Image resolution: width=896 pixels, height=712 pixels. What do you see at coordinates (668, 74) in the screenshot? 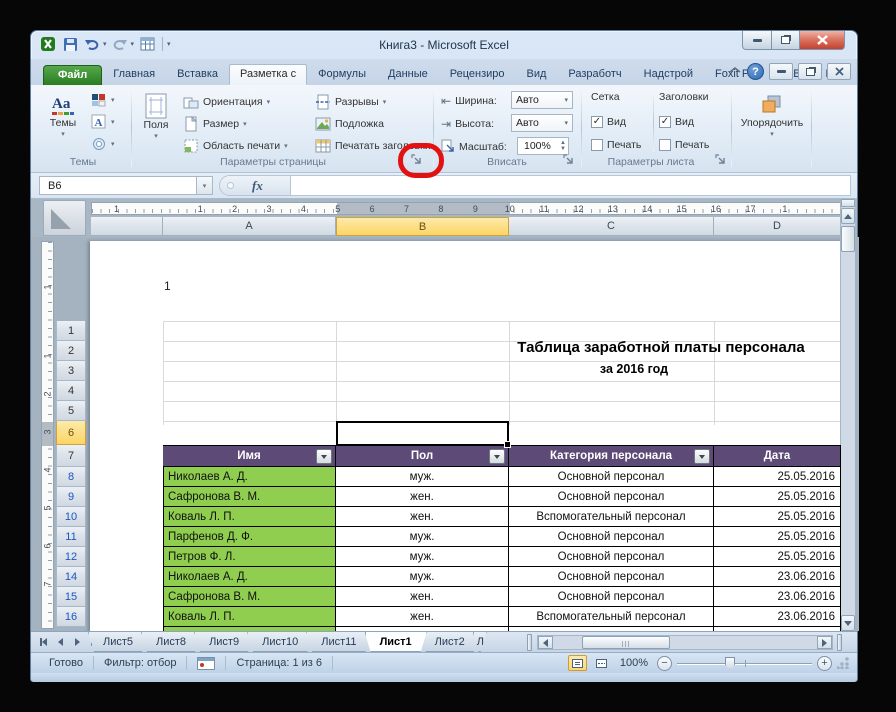
I see `ribbon-tab: Надстрой` at bounding box center [668, 74].